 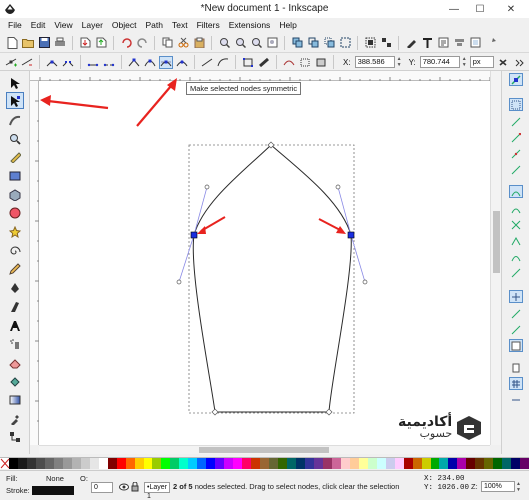 I want to click on unit-select: px, so click(x=481, y=62).